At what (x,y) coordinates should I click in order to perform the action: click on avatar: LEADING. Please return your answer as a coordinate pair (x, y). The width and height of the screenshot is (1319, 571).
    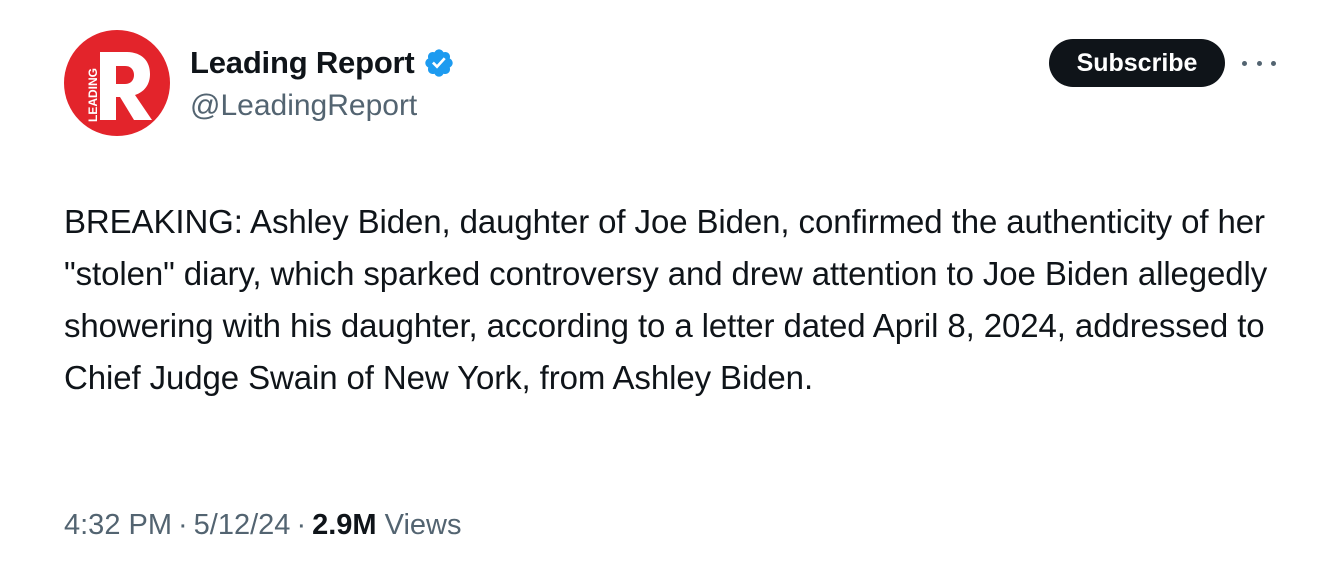
    Looking at the image, I should click on (117, 83).